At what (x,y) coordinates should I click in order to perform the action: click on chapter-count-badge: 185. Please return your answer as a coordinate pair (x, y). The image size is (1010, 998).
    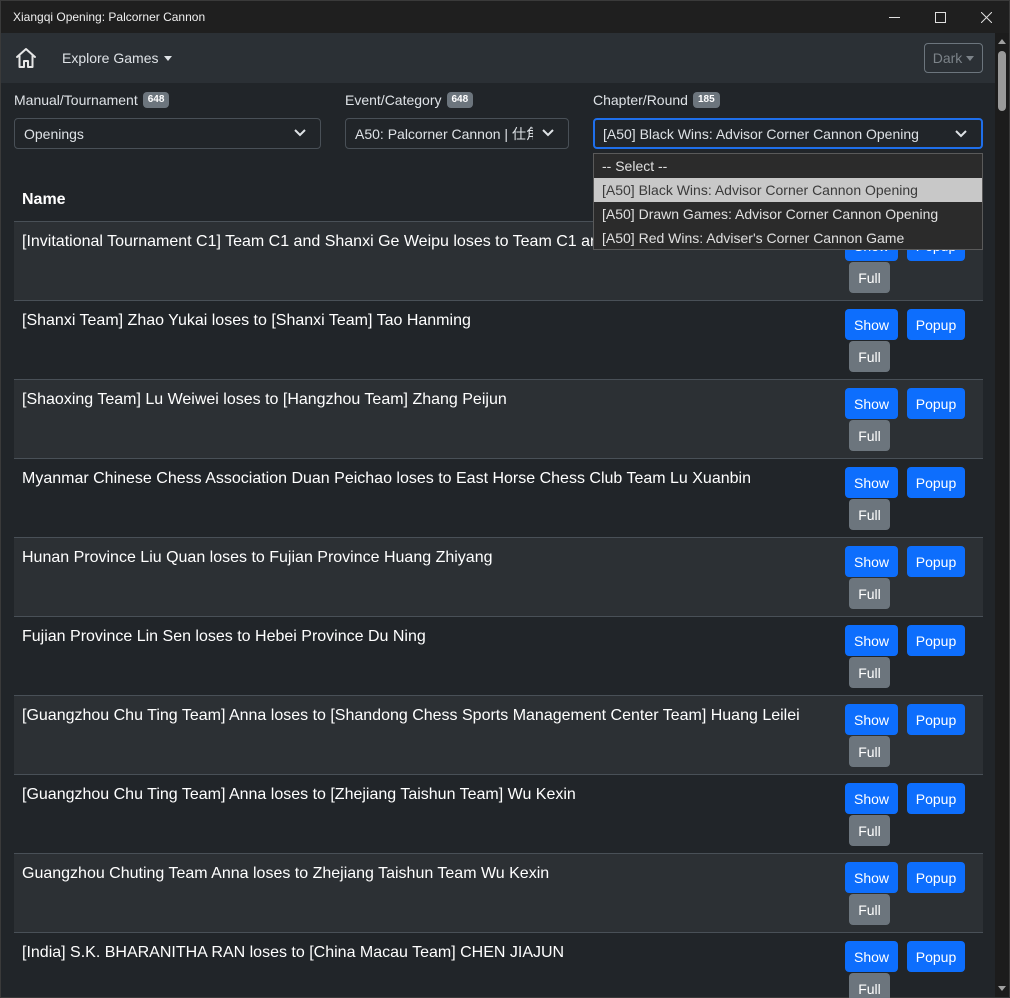
    Looking at the image, I should click on (706, 100).